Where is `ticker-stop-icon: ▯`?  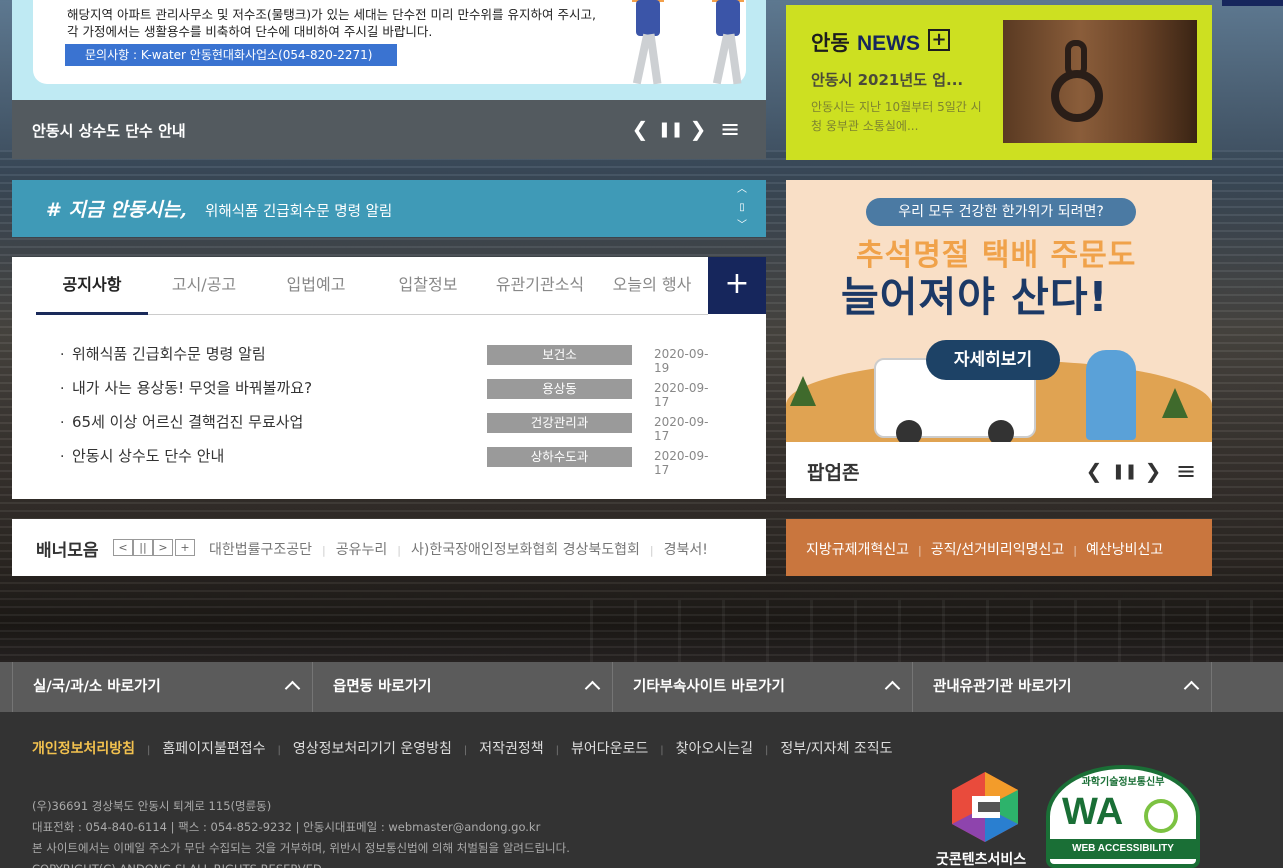
ticker-stop-icon: ▯ is located at coordinates (742, 208).